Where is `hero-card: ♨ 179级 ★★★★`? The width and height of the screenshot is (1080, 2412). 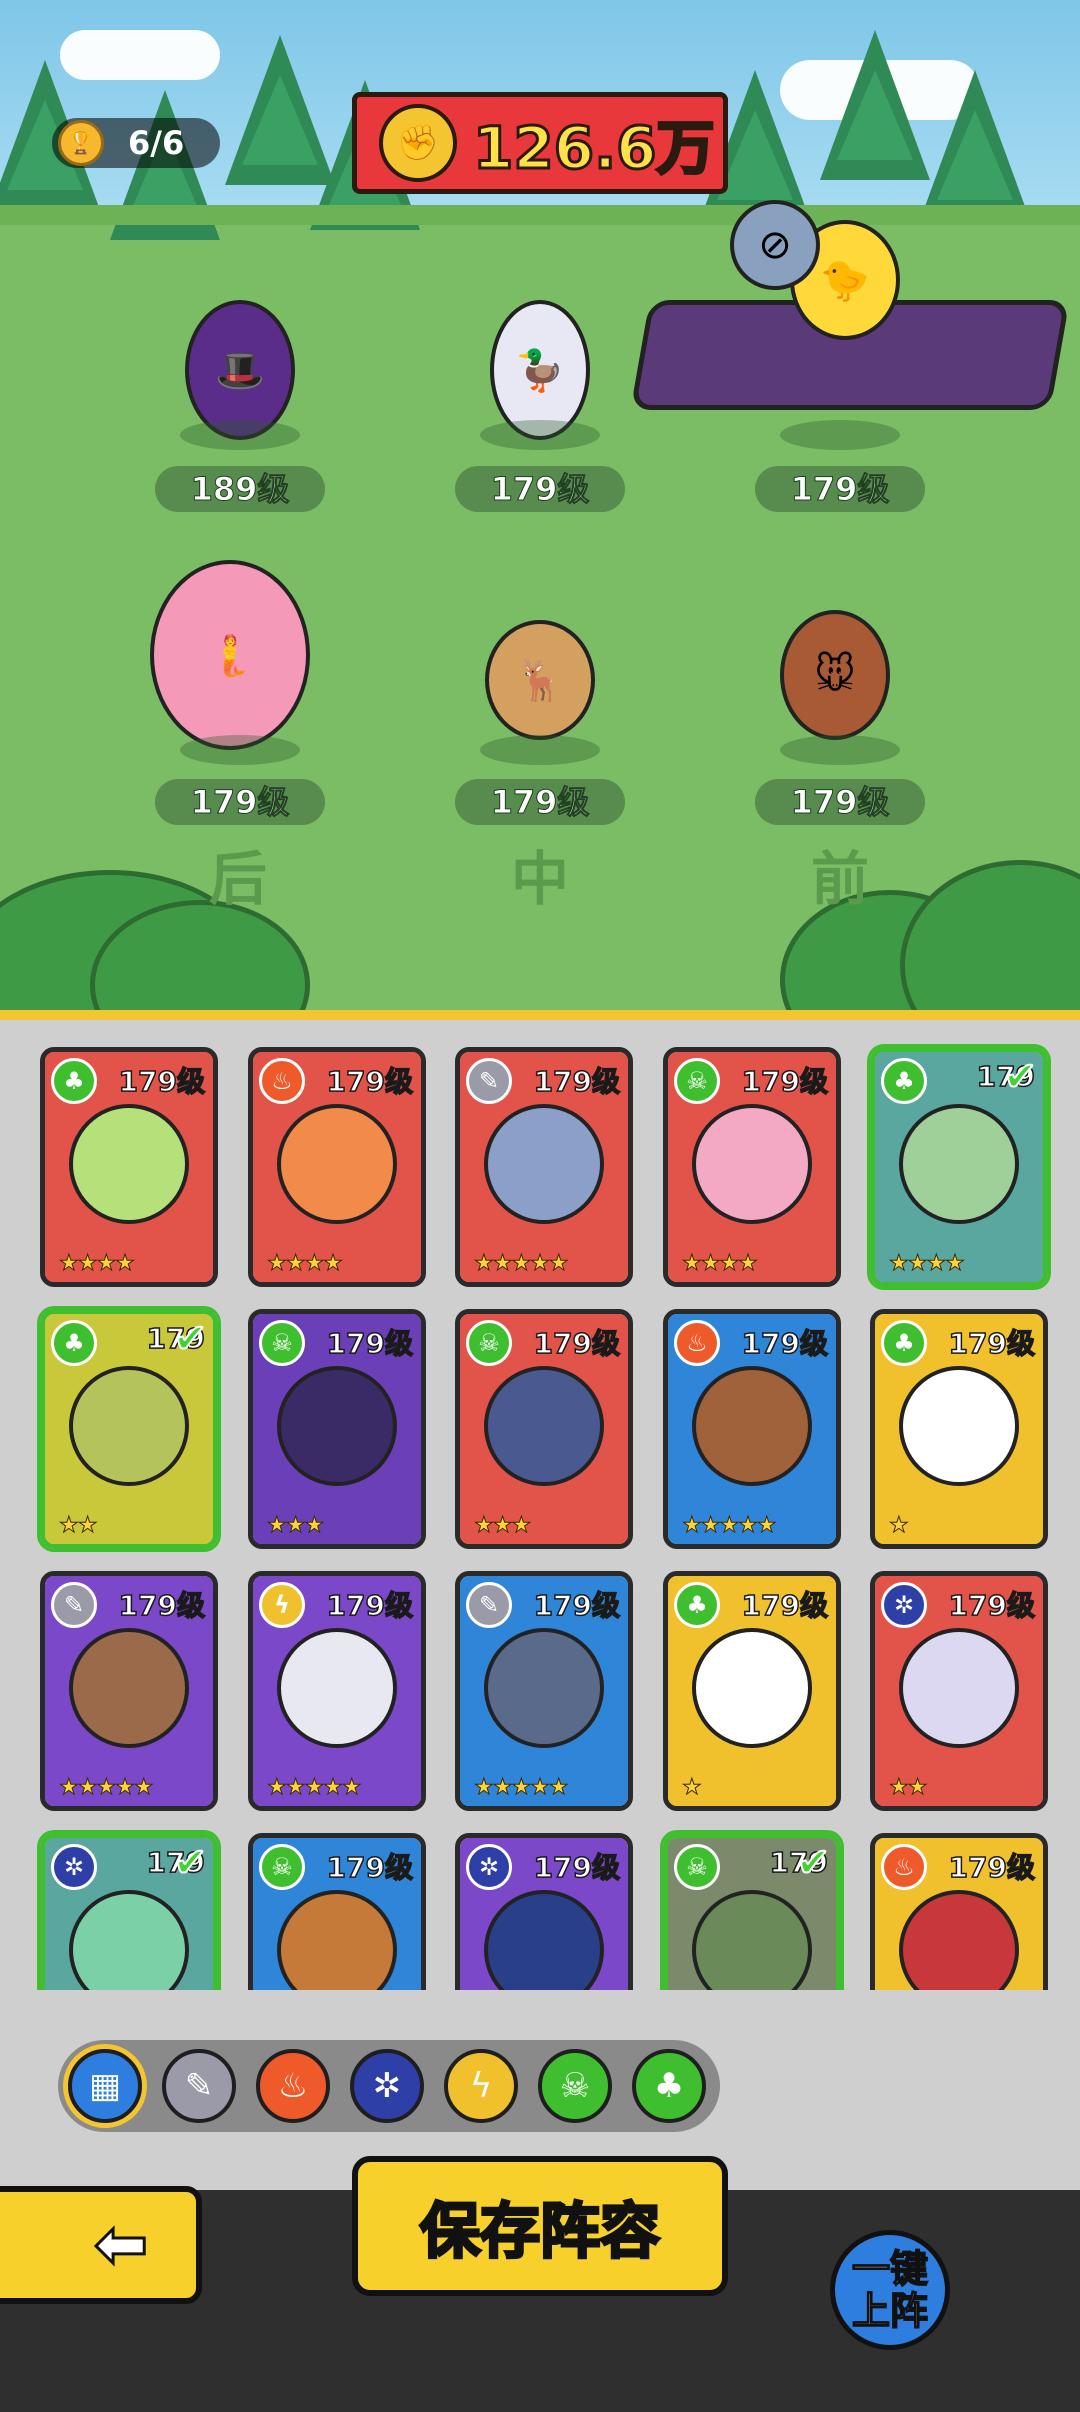
hero-card: ♨ 179级 ★★★★ is located at coordinates (337, 1167).